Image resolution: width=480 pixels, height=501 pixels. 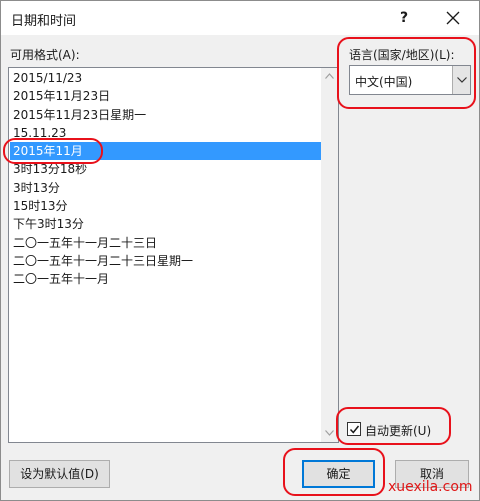 I want to click on format-list-item: 2015年11月23日, so click(x=166, y=96).